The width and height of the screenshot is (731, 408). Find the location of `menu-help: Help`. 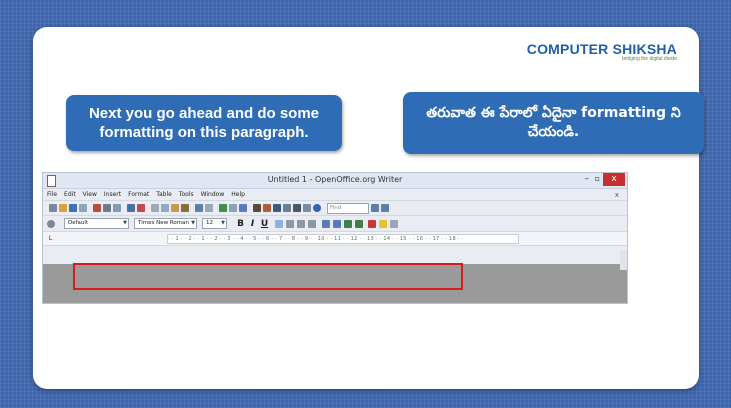

menu-help: Help is located at coordinates (238, 194).